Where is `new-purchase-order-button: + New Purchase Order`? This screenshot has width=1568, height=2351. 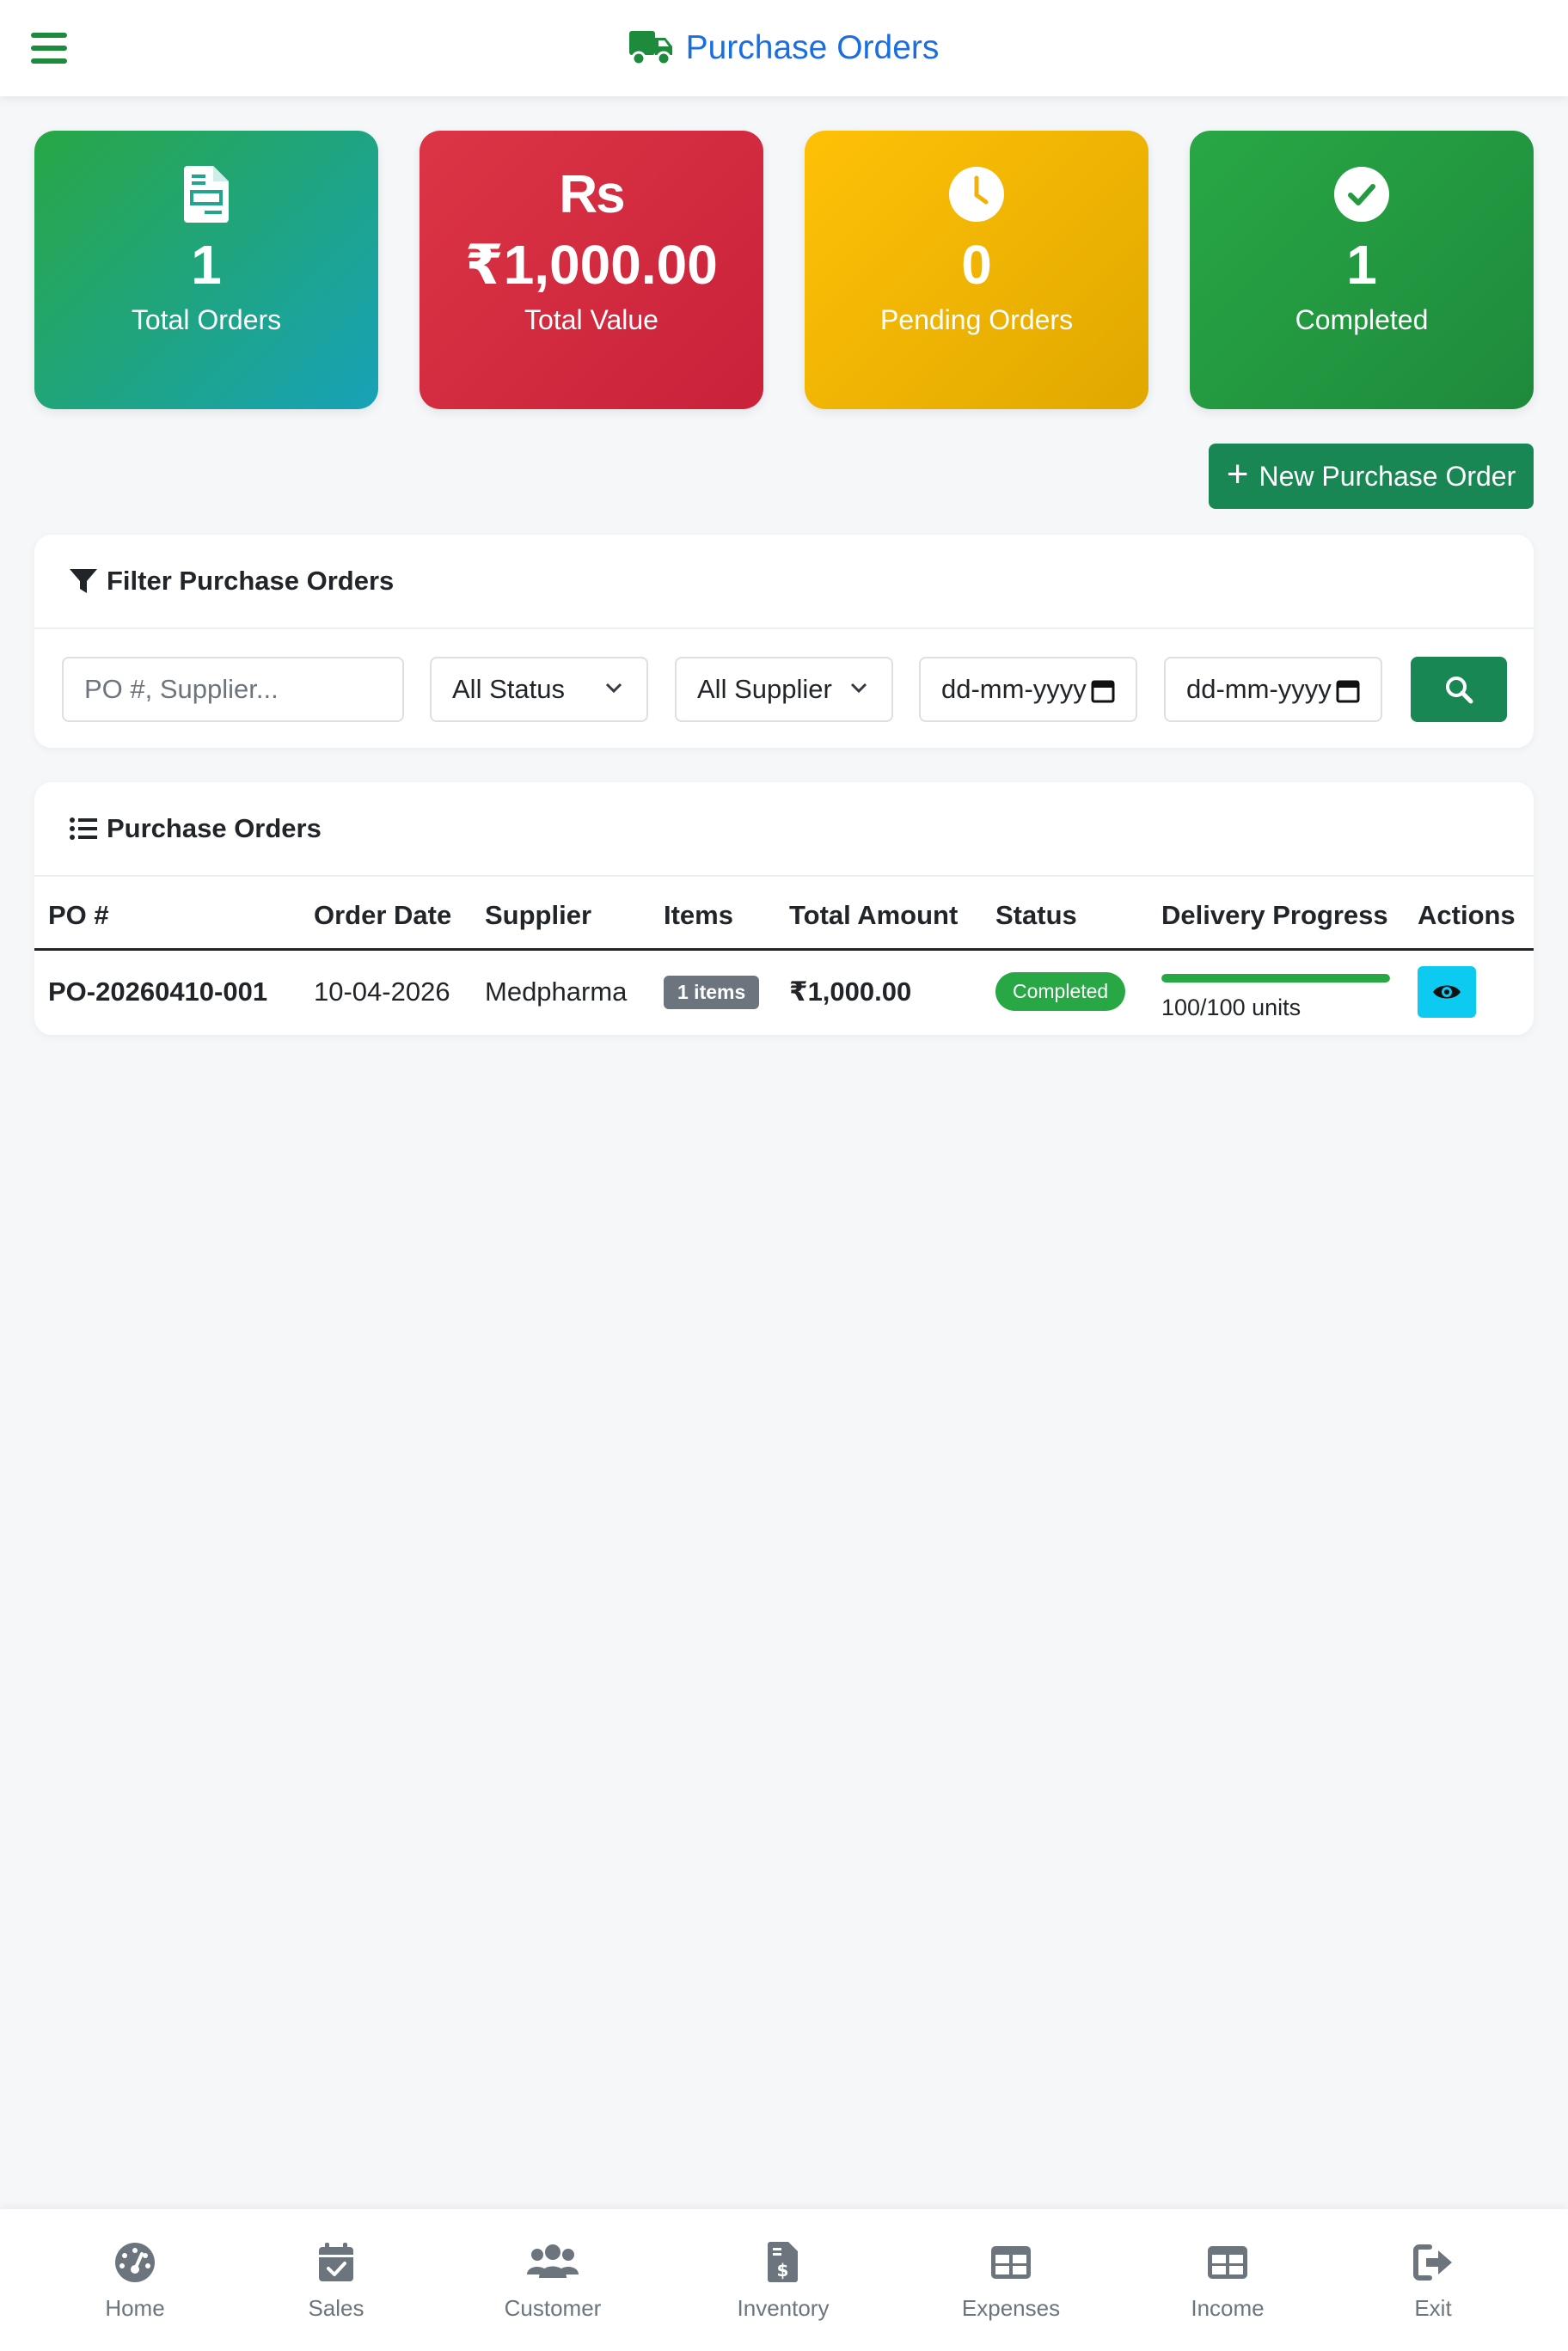 new-purchase-order-button: + New Purchase Order is located at coordinates (1371, 476).